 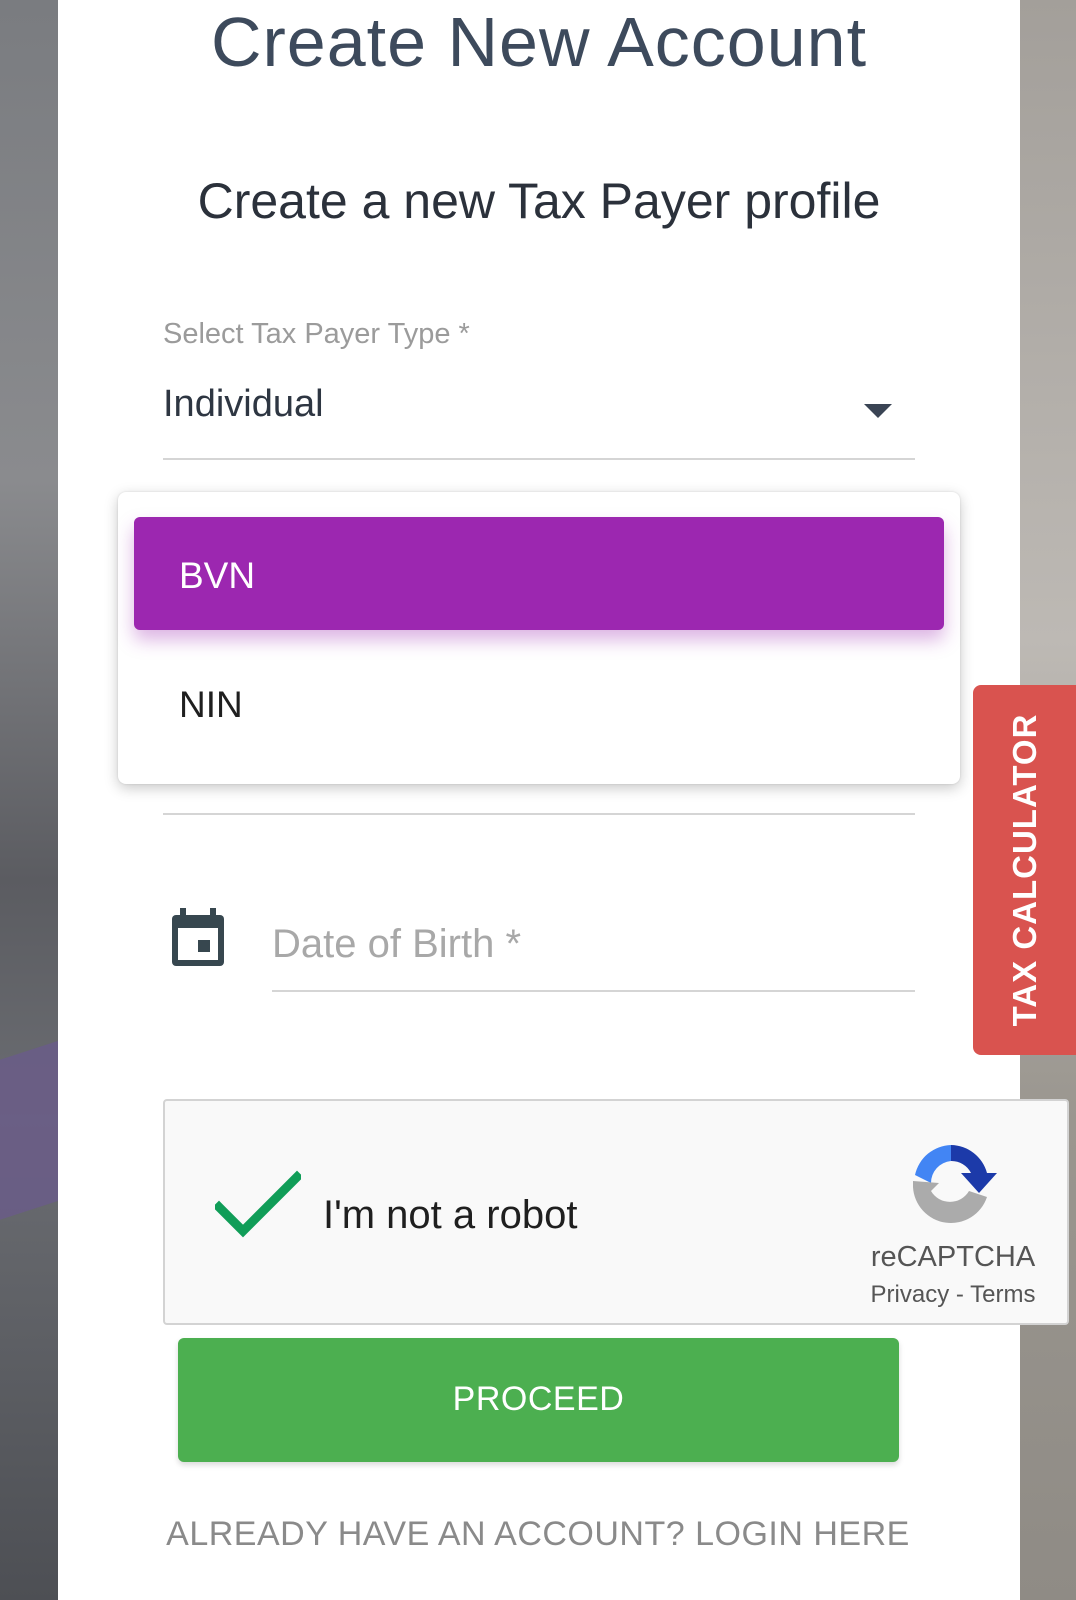 What do you see at coordinates (539, 42) in the screenshot?
I see `page-title: Create New Account` at bounding box center [539, 42].